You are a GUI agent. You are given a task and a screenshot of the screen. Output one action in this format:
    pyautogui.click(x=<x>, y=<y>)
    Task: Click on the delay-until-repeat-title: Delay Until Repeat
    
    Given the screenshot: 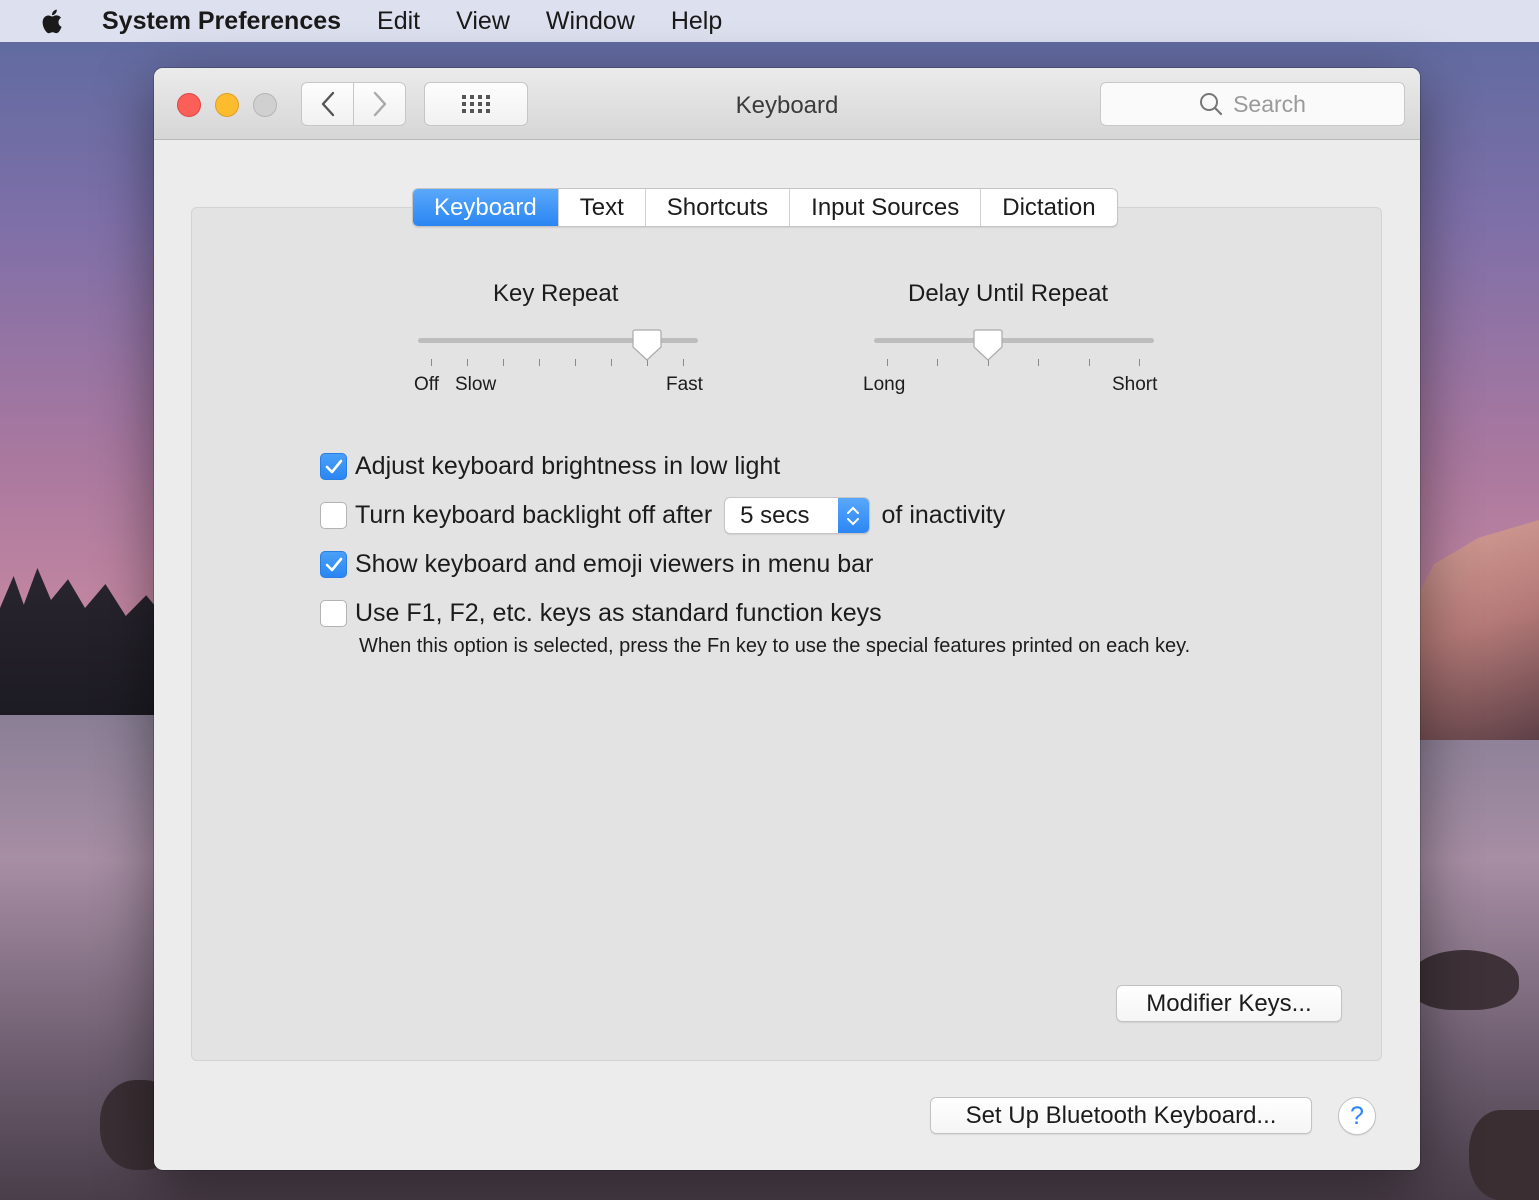 What is the action you would take?
    pyautogui.click(x=1008, y=293)
    